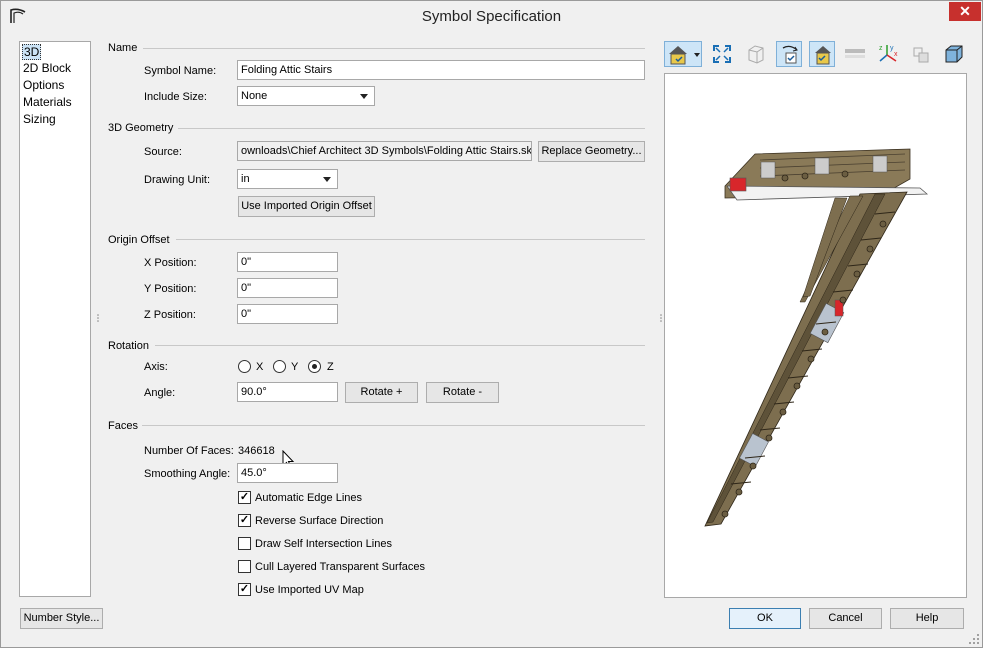 This screenshot has width=983, height=648. What do you see at coordinates (43, 86) in the screenshot?
I see `nav-item-options: Options` at bounding box center [43, 86].